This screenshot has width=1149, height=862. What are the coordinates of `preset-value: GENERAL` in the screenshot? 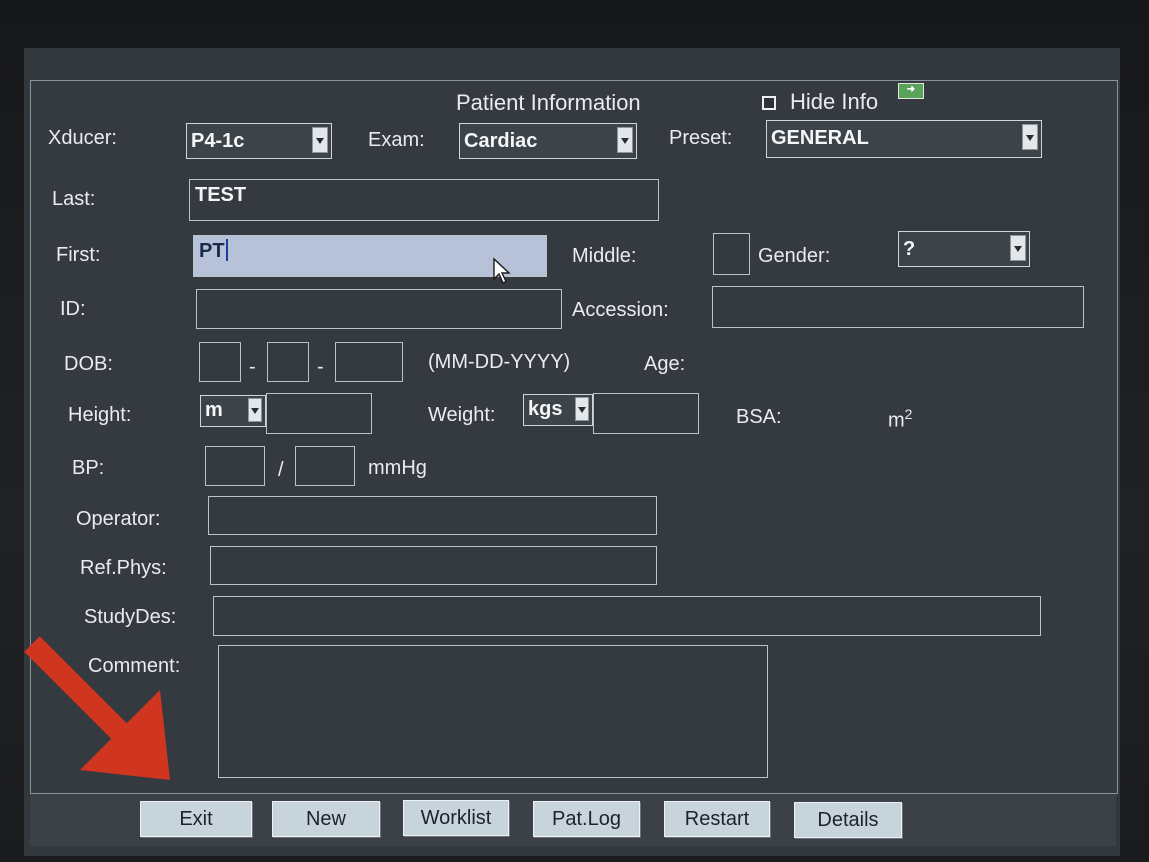 It's located at (820, 138).